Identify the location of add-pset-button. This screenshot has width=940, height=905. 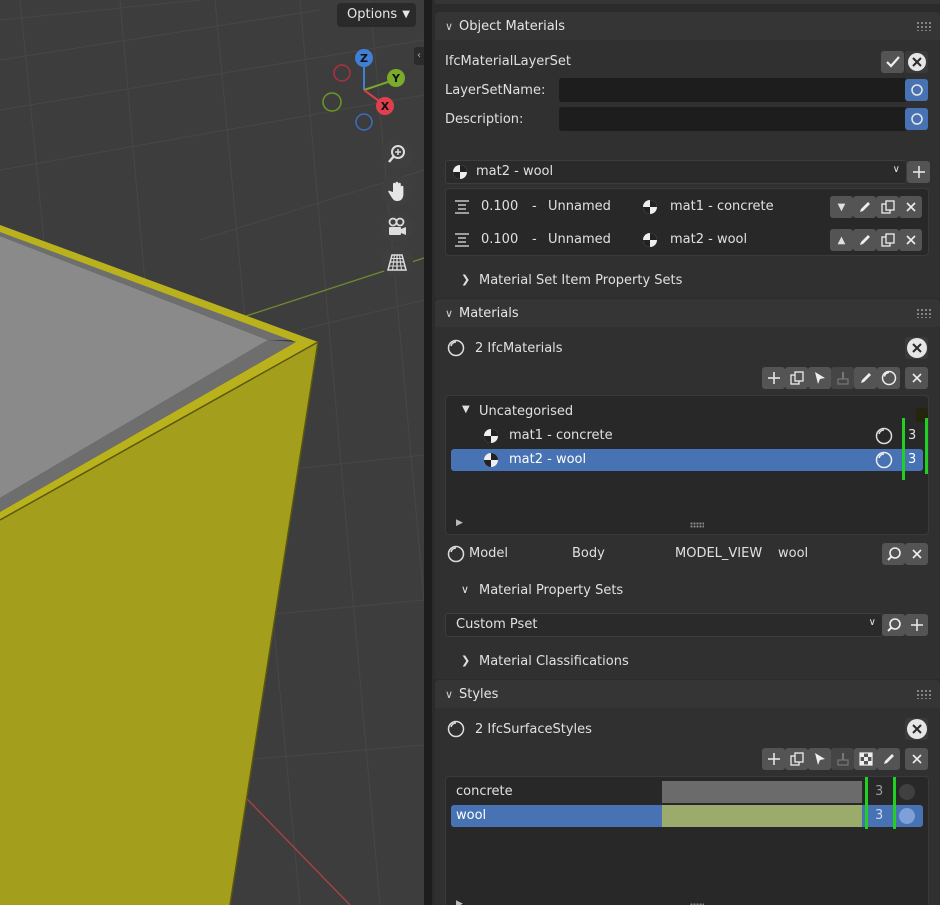
(916, 625).